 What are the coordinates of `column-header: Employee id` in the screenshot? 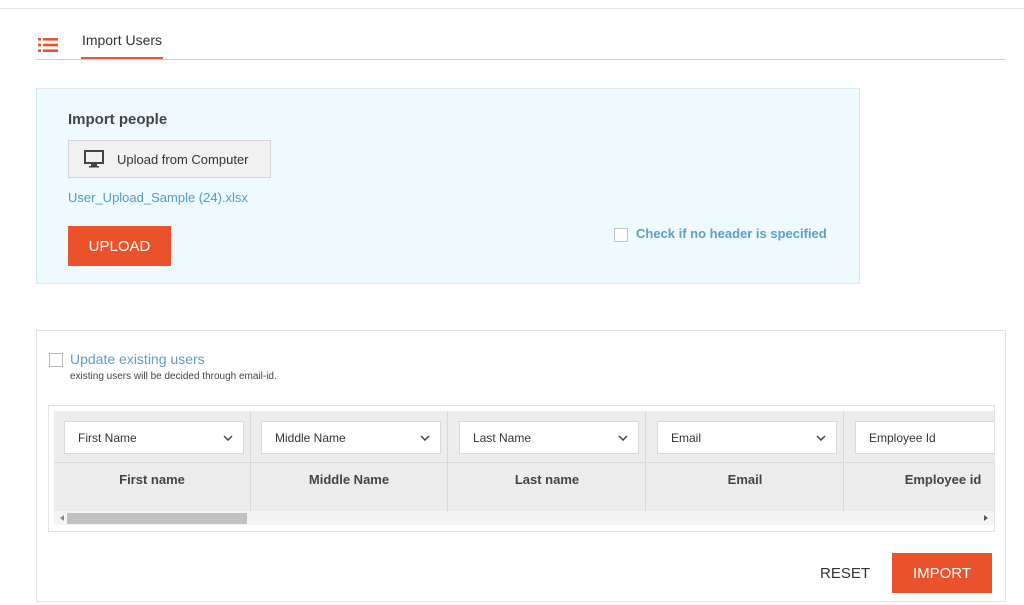 It's located at (943, 479).